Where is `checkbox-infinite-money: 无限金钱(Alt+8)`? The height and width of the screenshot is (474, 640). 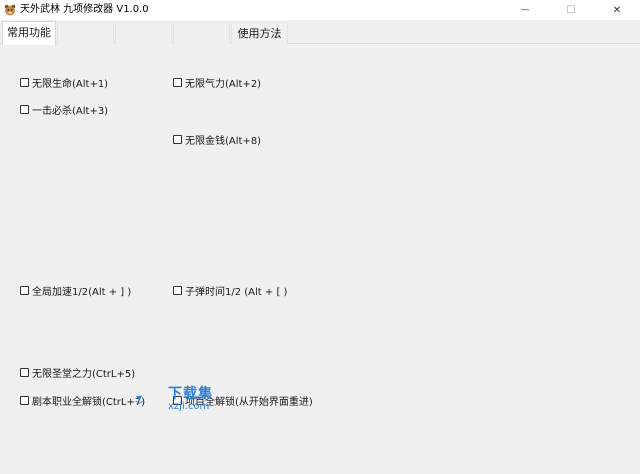
checkbox-infinite-money: 无限金钱(Alt+8) is located at coordinates (217, 139).